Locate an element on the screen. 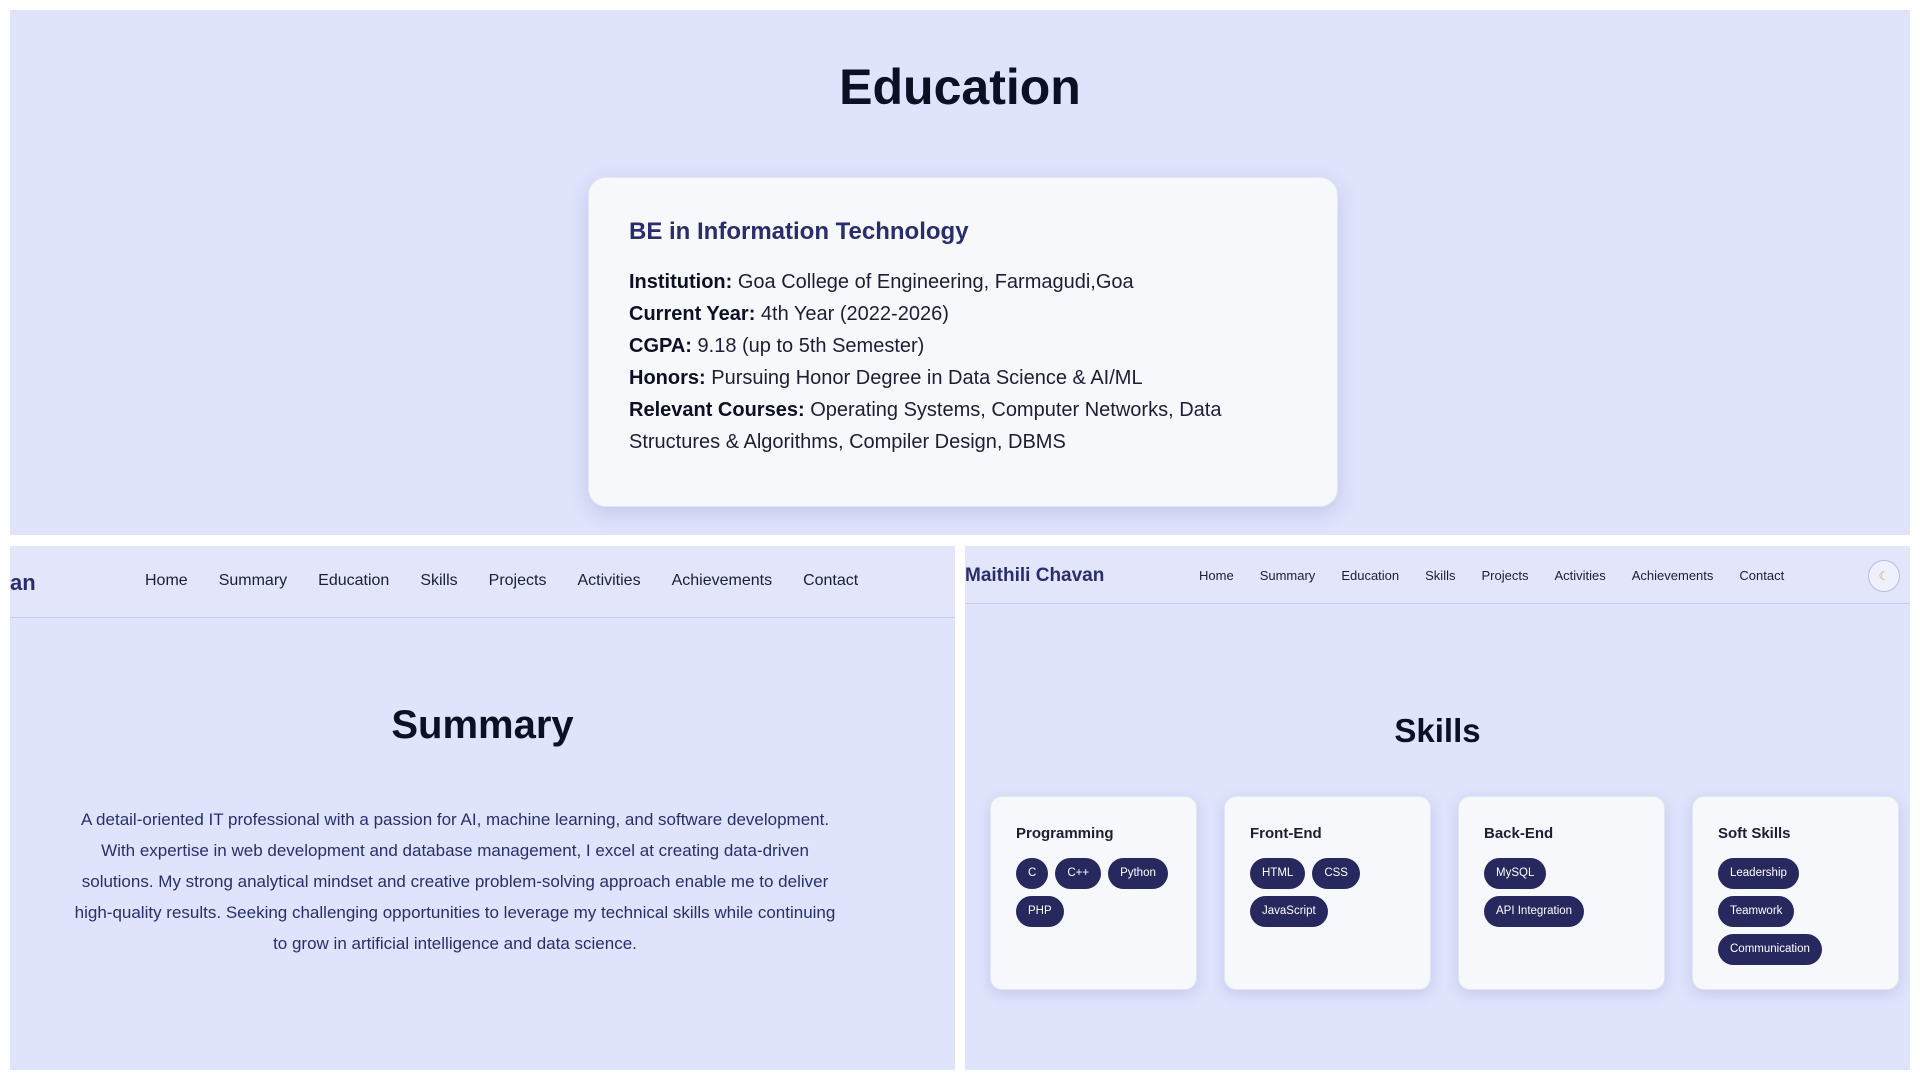 Image resolution: width=1920 pixels, height=1080 pixels. skill-chip: Leadership is located at coordinates (1758, 873).